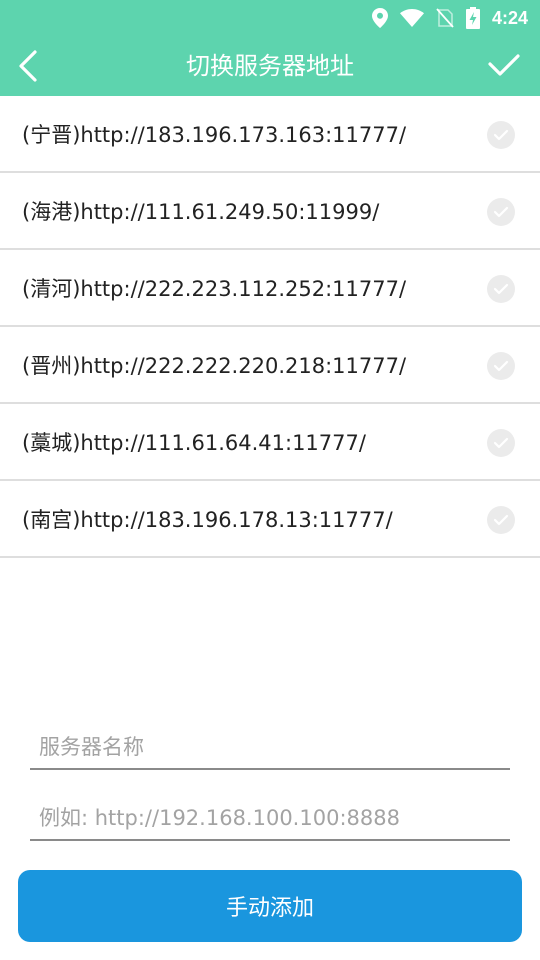  I want to click on checkmark-icon, so click(504, 65).